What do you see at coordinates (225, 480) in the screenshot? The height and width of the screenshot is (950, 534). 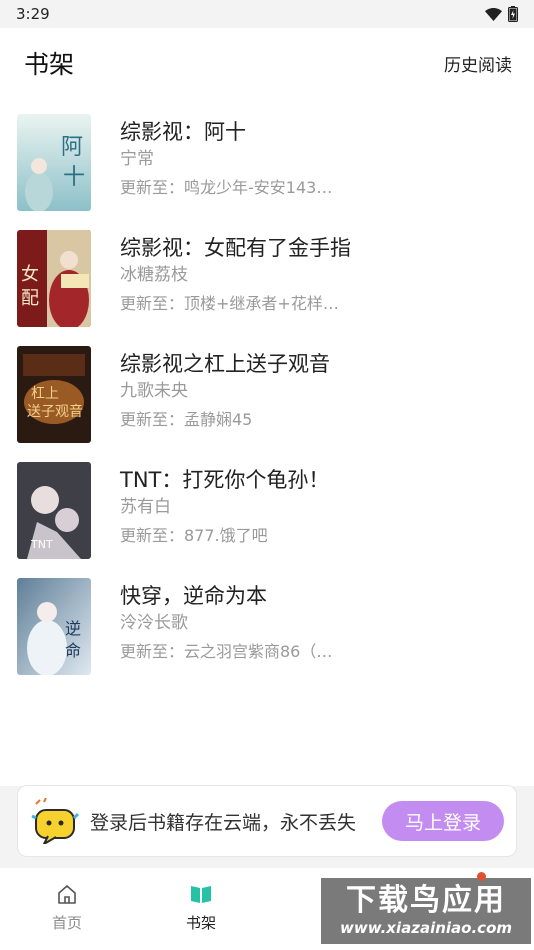 I see `book-title: TNT：打死你个龟孙！` at bounding box center [225, 480].